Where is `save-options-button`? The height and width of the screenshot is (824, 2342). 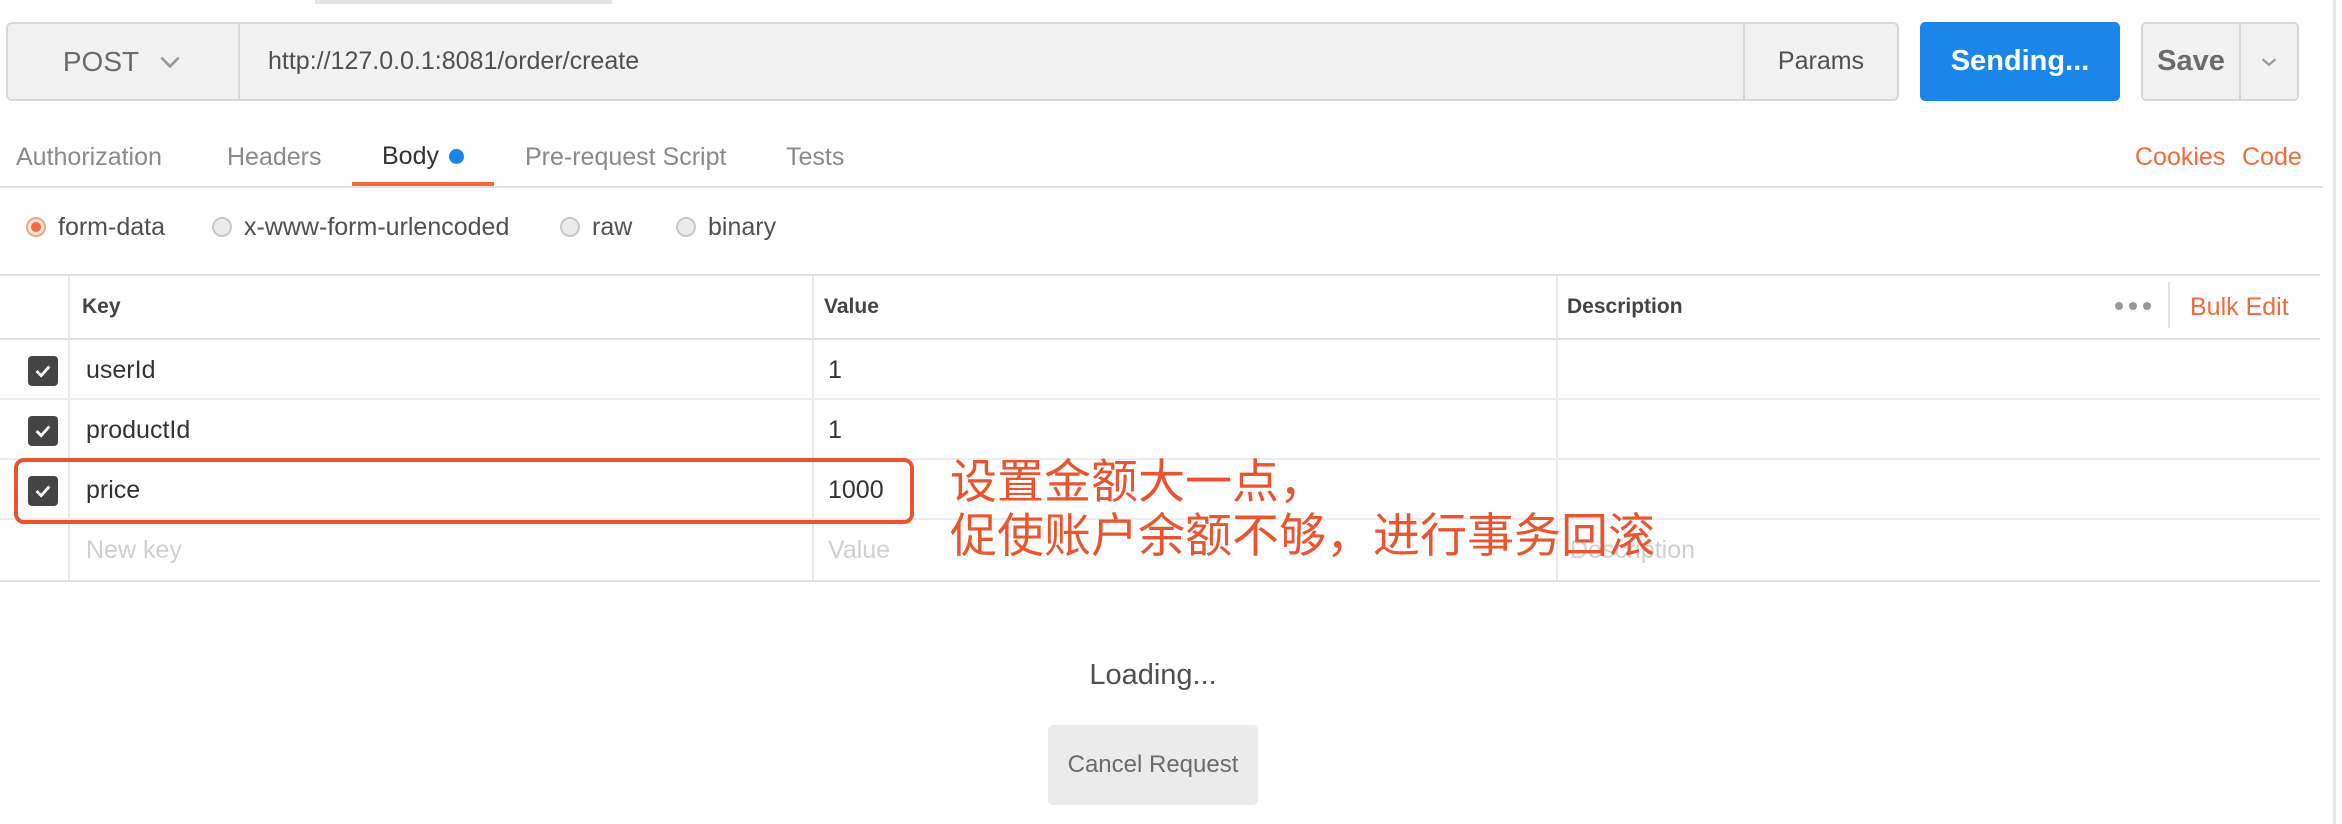
save-options-button is located at coordinates (2269, 61).